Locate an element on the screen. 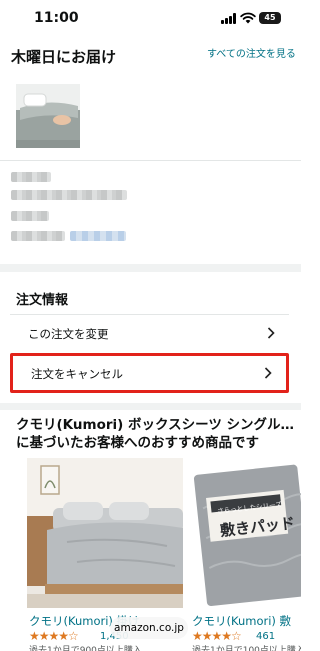  status-bar: 11:00 45 is located at coordinates (150, 19).